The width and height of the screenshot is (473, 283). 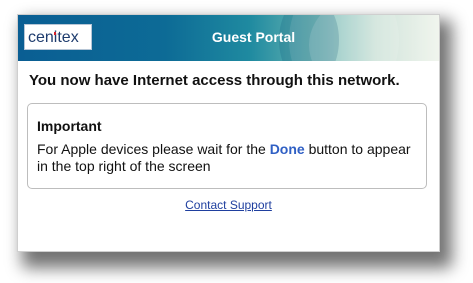 What do you see at coordinates (287, 149) in the screenshot?
I see `done-highlight: Done` at bounding box center [287, 149].